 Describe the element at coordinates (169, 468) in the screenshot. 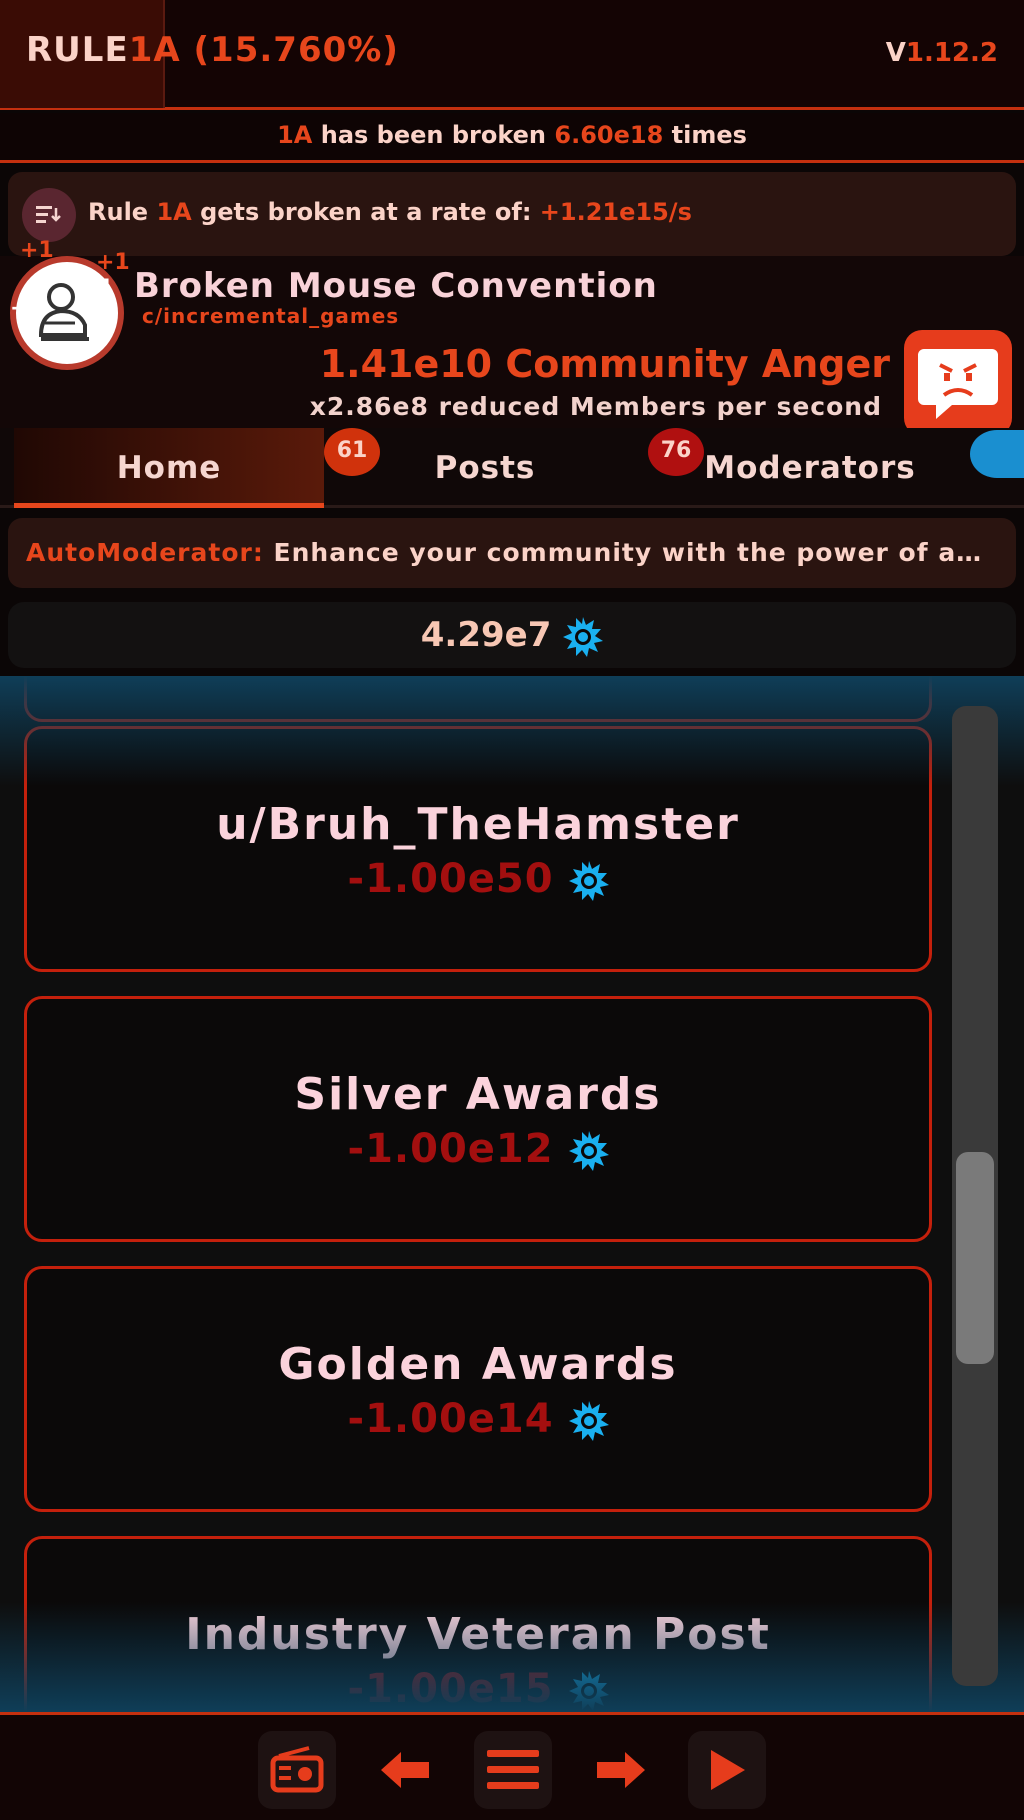

I see `tab-home: Home` at that location.